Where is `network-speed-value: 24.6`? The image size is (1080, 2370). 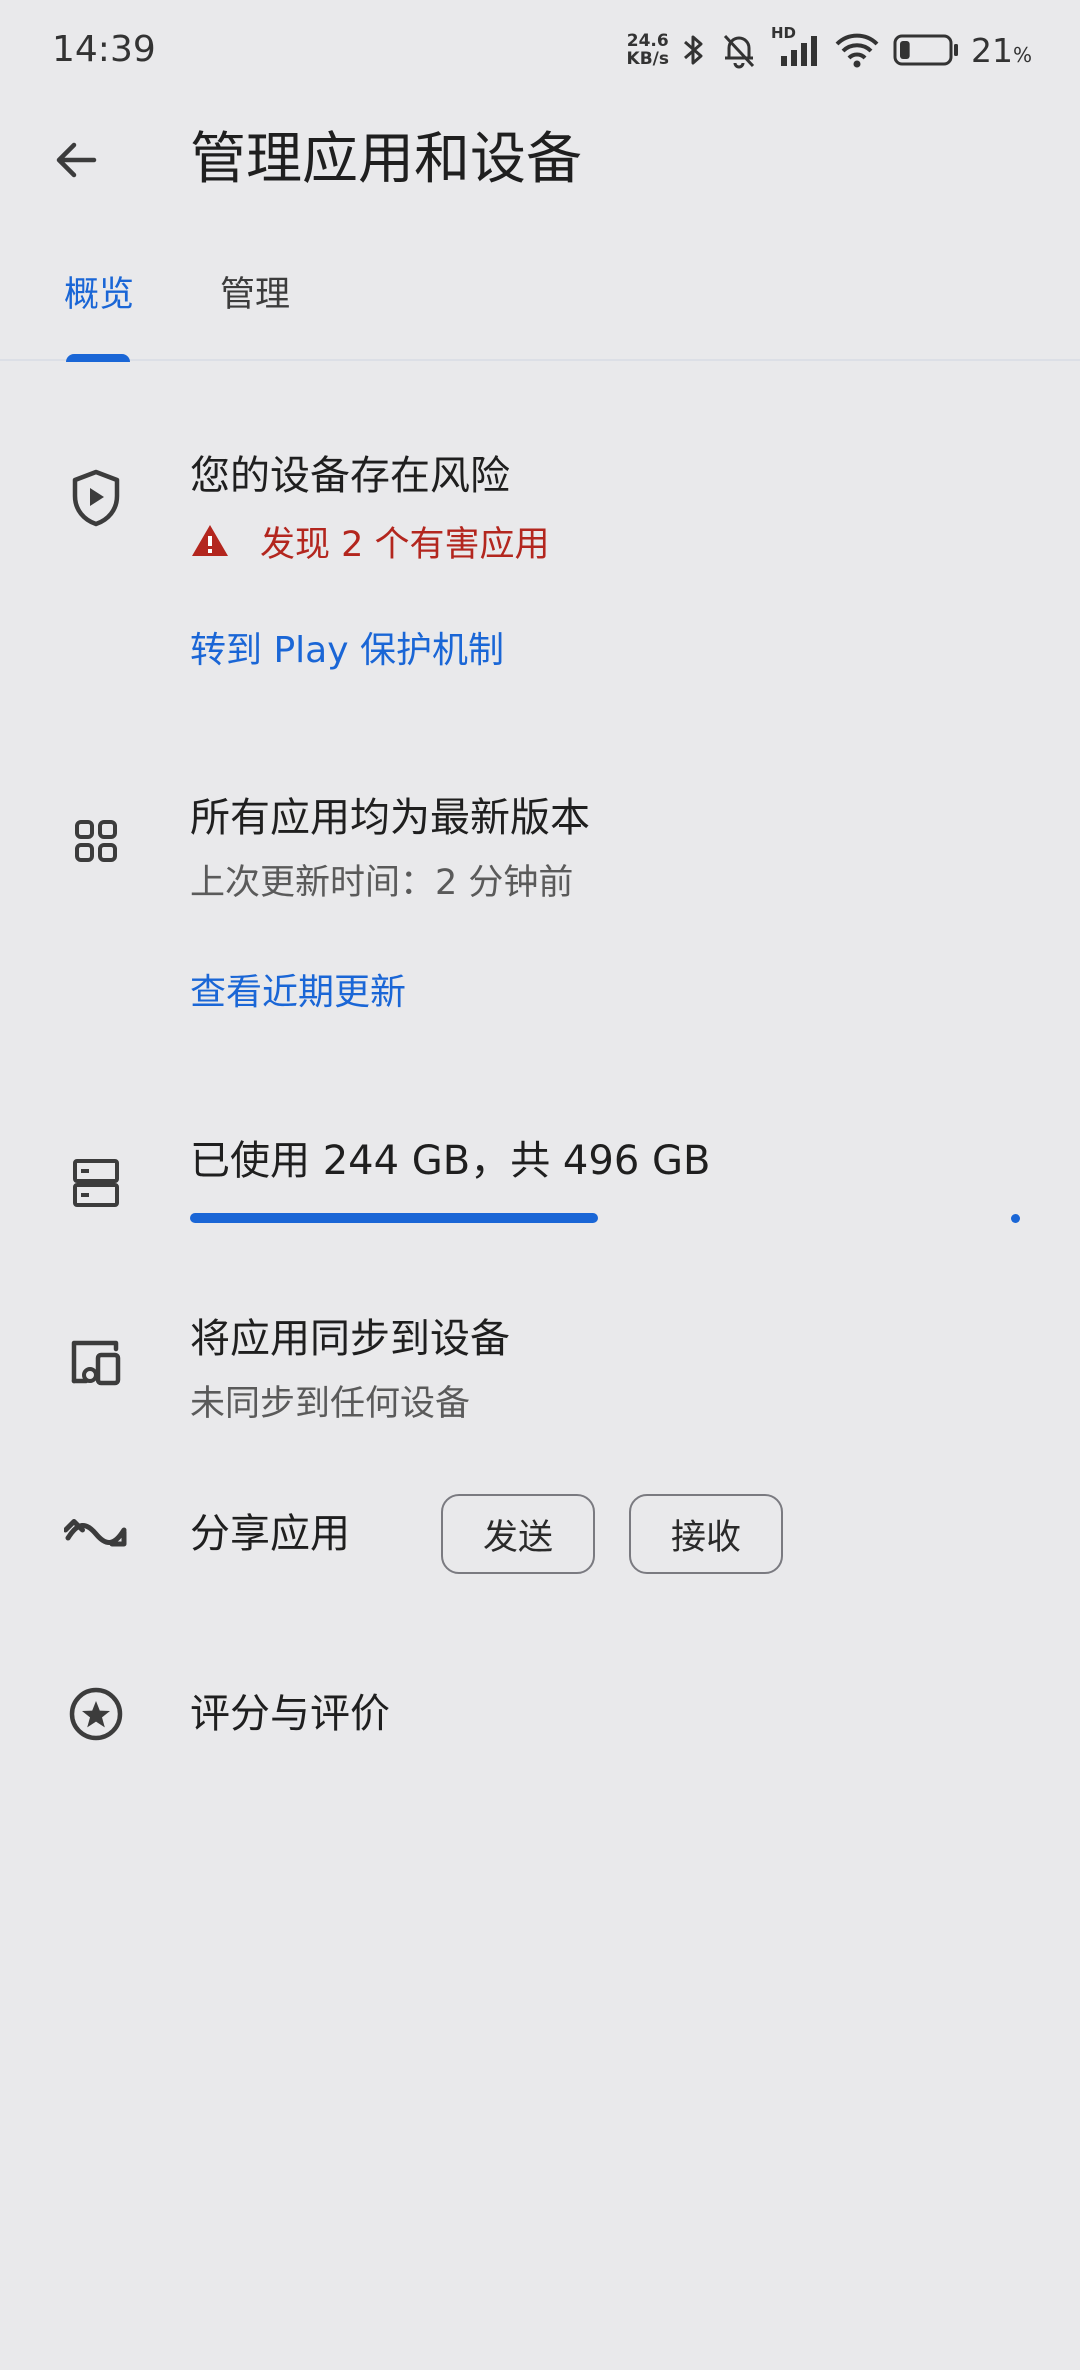 network-speed-value: 24.6 is located at coordinates (647, 41).